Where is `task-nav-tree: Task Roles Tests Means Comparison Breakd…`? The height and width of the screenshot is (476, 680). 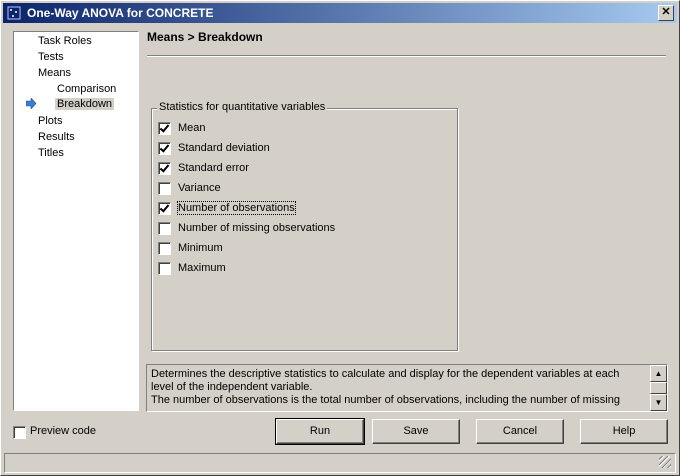
task-nav-tree: Task Roles Tests Means Comparison Breakd… is located at coordinates (76, 221).